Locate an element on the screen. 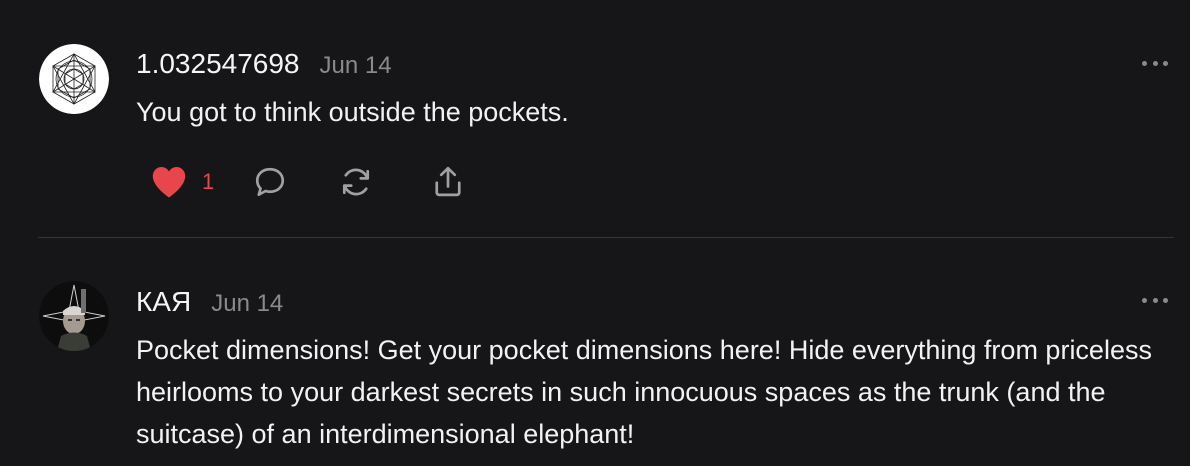 This screenshot has width=1190, height=466. geometric-avatar-icon is located at coordinates (74, 79).